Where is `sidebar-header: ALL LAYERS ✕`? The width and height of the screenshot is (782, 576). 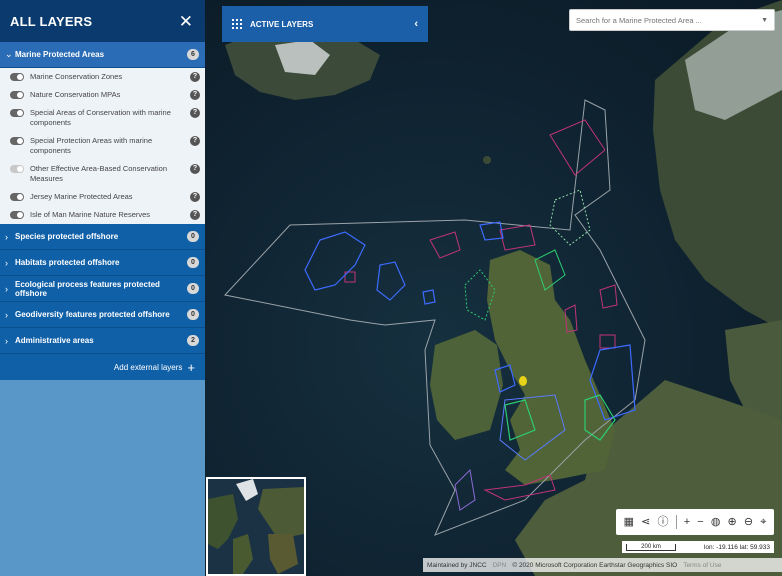
sidebar-header: ALL LAYERS ✕ is located at coordinates (102, 21).